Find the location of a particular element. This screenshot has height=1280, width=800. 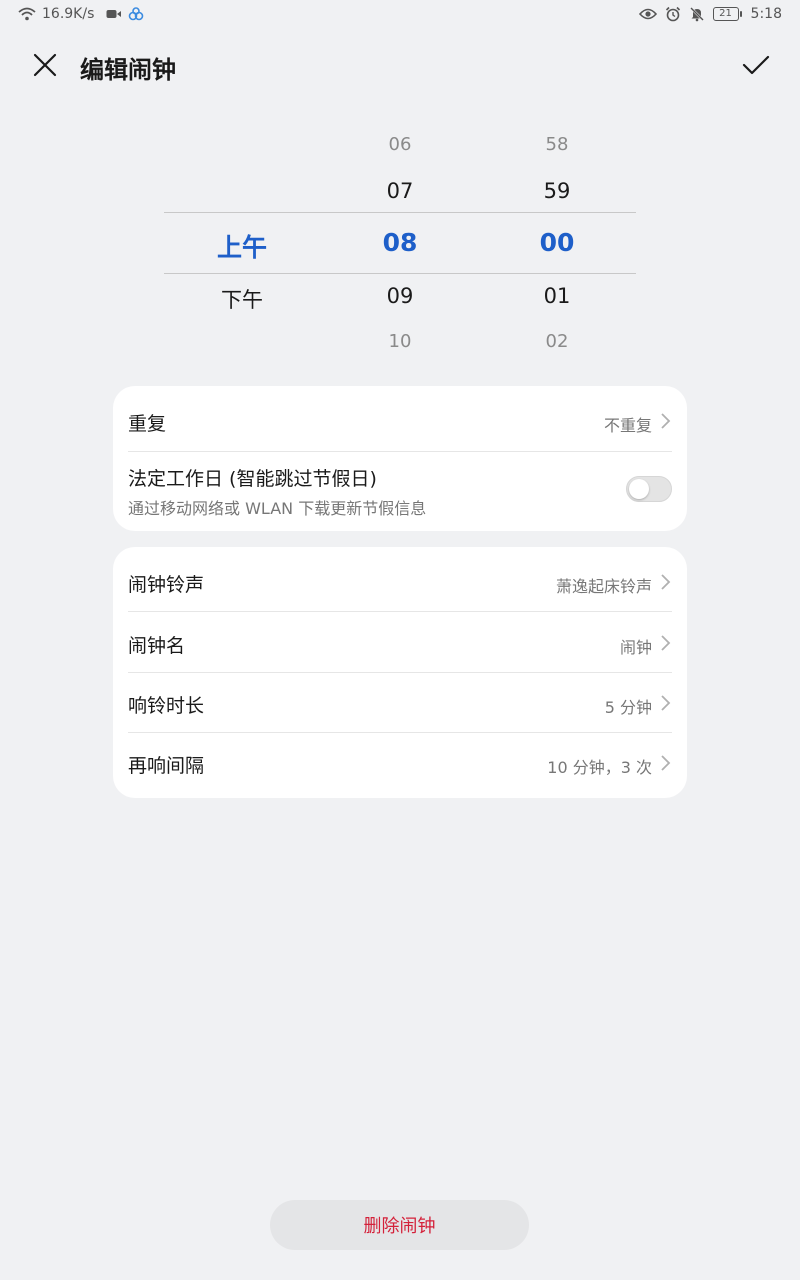

minute-selected: 00 is located at coordinates (557, 242).